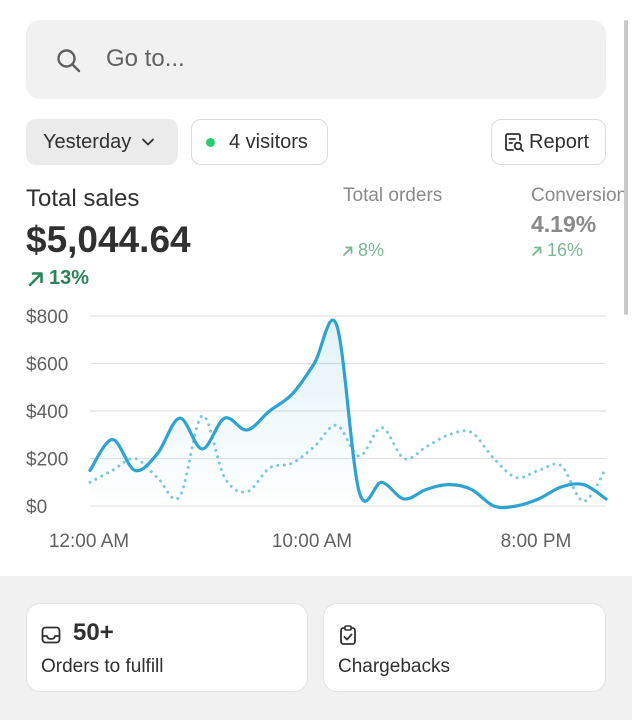 Image resolution: width=632 pixels, height=720 pixels. I want to click on inbox-icon, so click(51, 635).